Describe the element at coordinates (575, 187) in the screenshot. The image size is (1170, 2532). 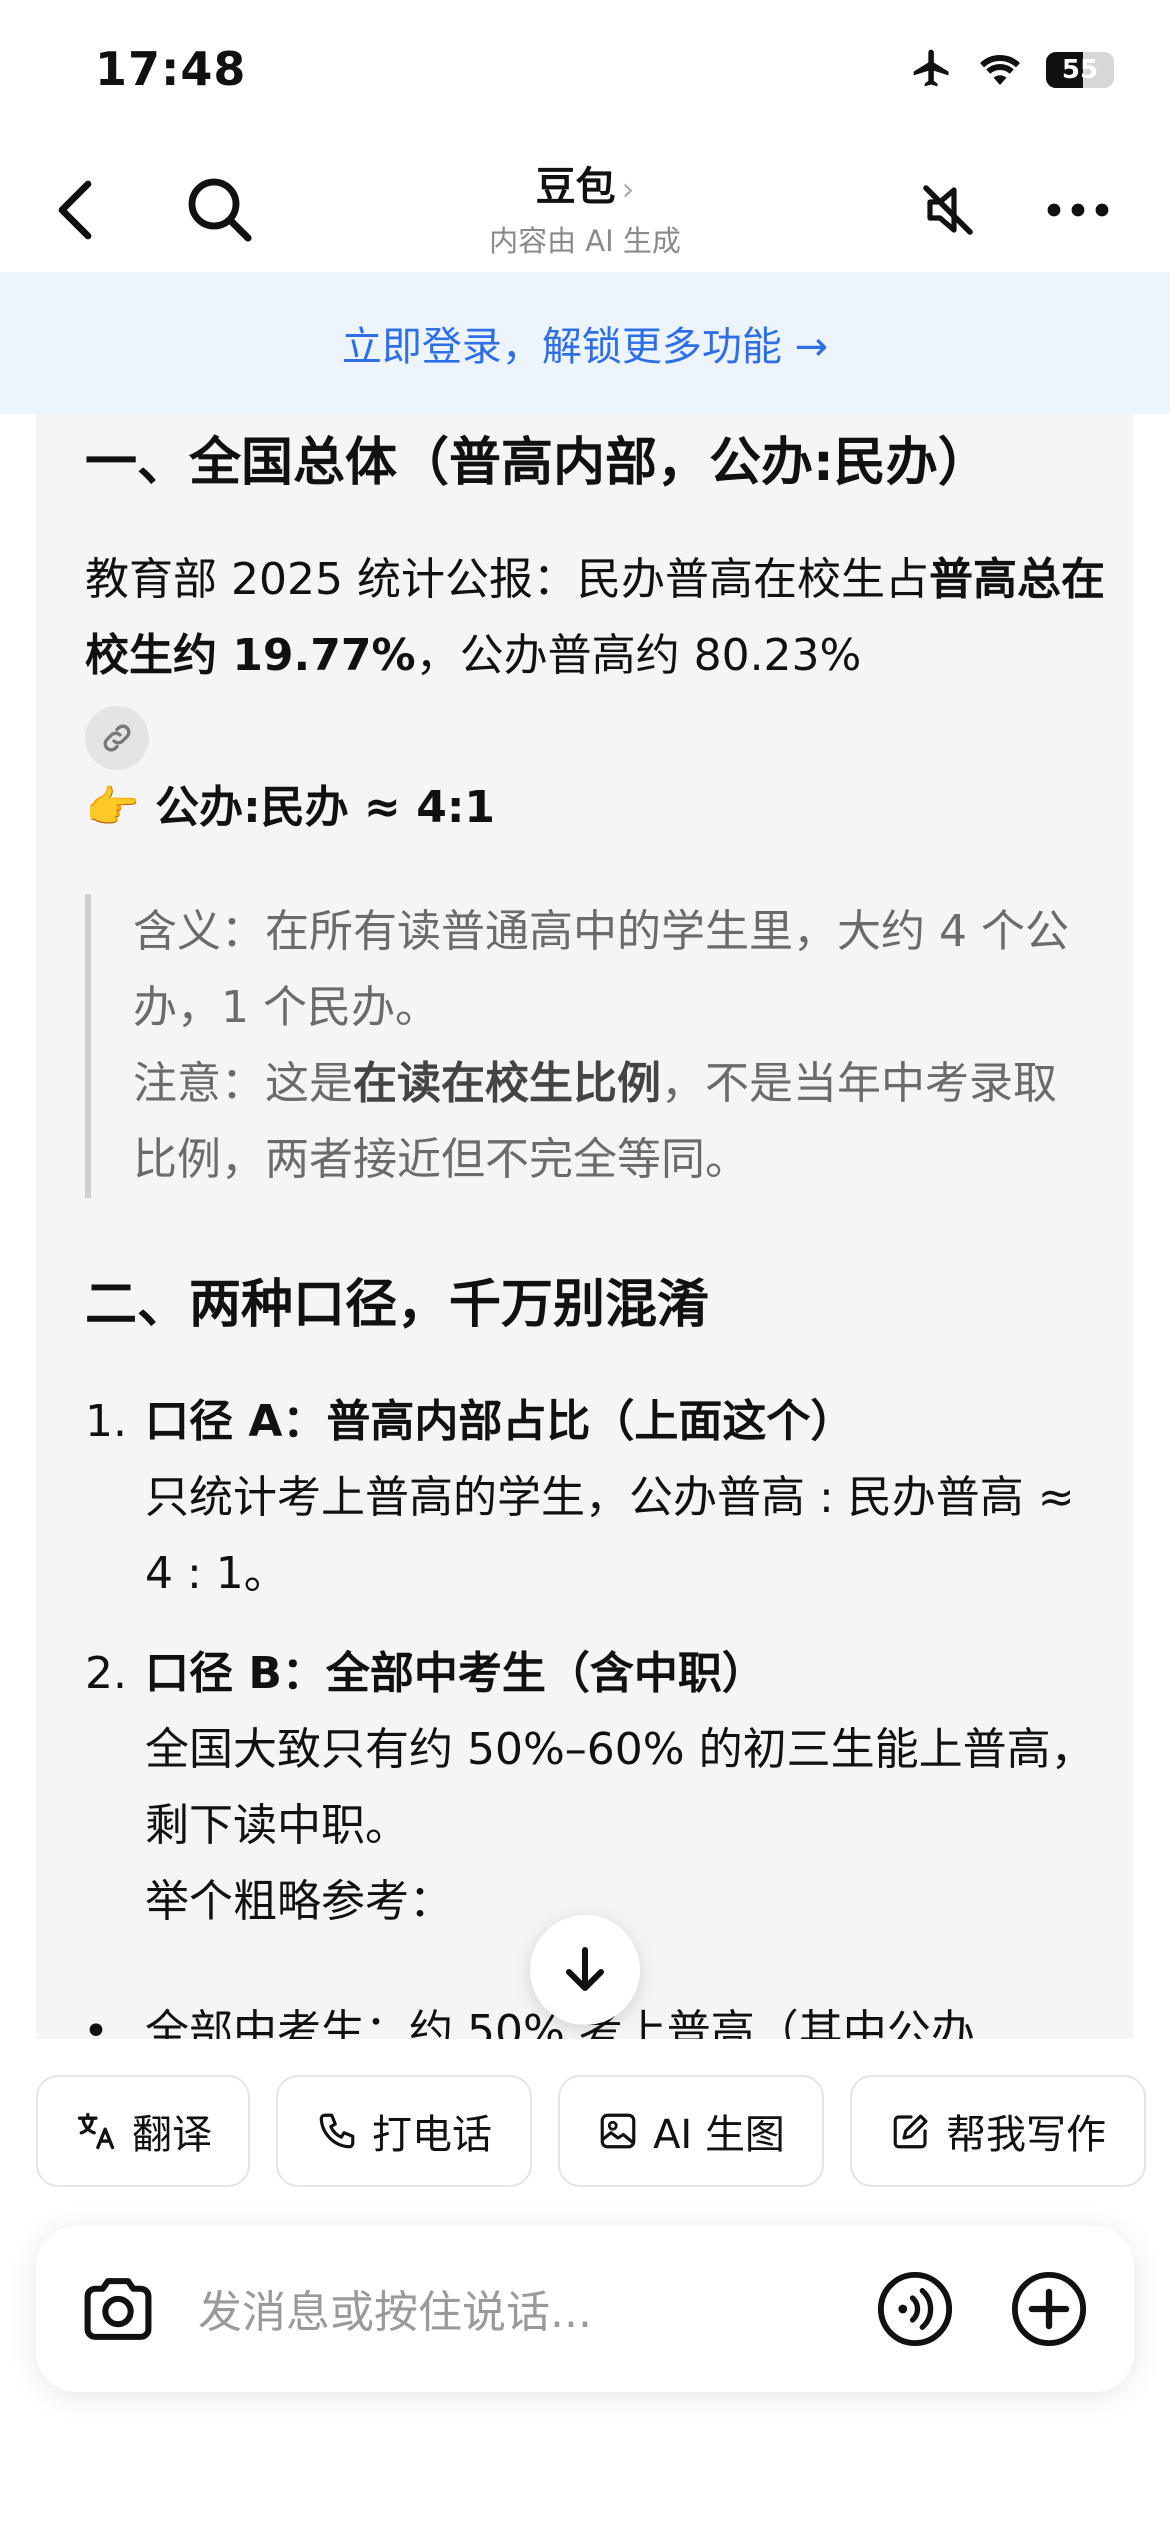
I see `page-title: 豆包` at that location.